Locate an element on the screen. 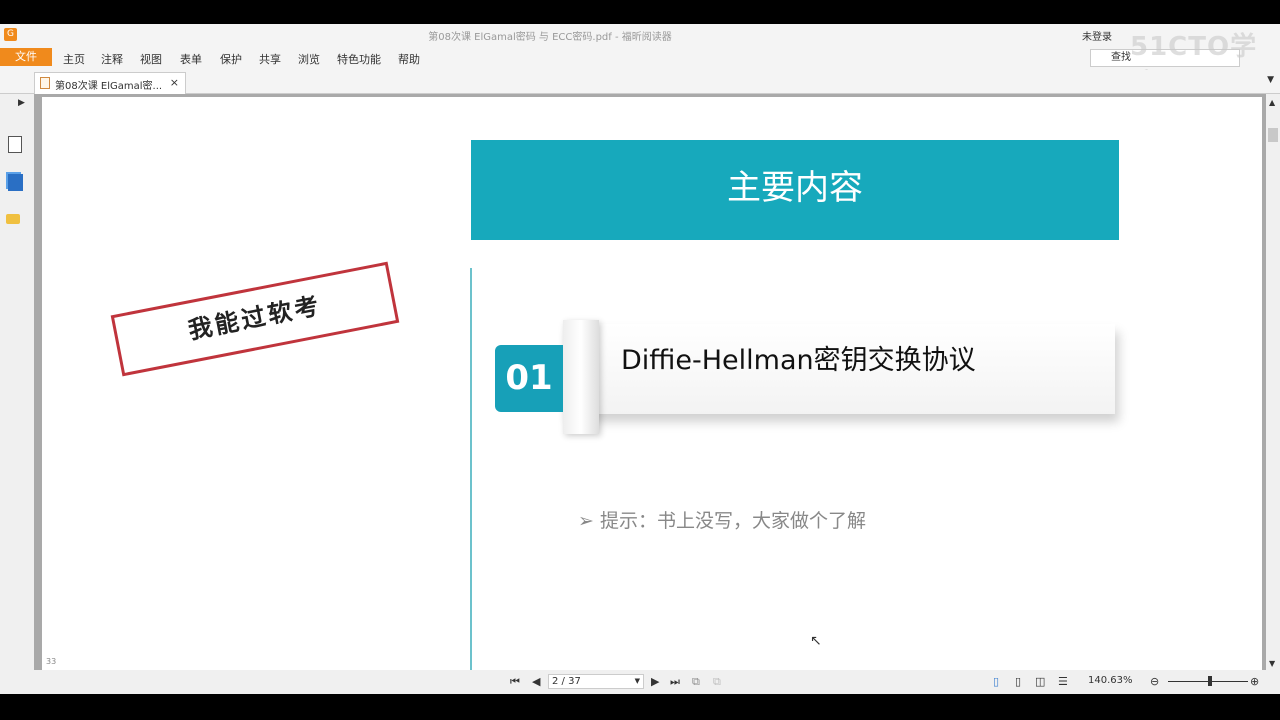 Image resolution: width=1280 pixels, height=720 pixels. last-page-icon: ⏭ is located at coordinates (675, 682).